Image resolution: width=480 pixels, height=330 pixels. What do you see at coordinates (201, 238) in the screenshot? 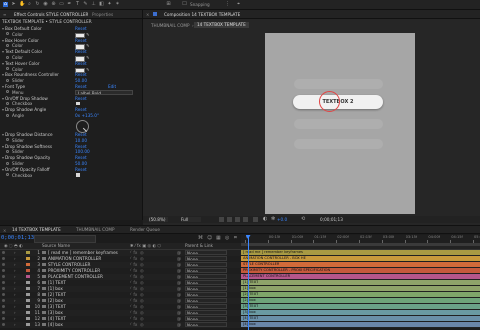
I see `draft-3d-icon: ⌘` at bounding box center [201, 238].